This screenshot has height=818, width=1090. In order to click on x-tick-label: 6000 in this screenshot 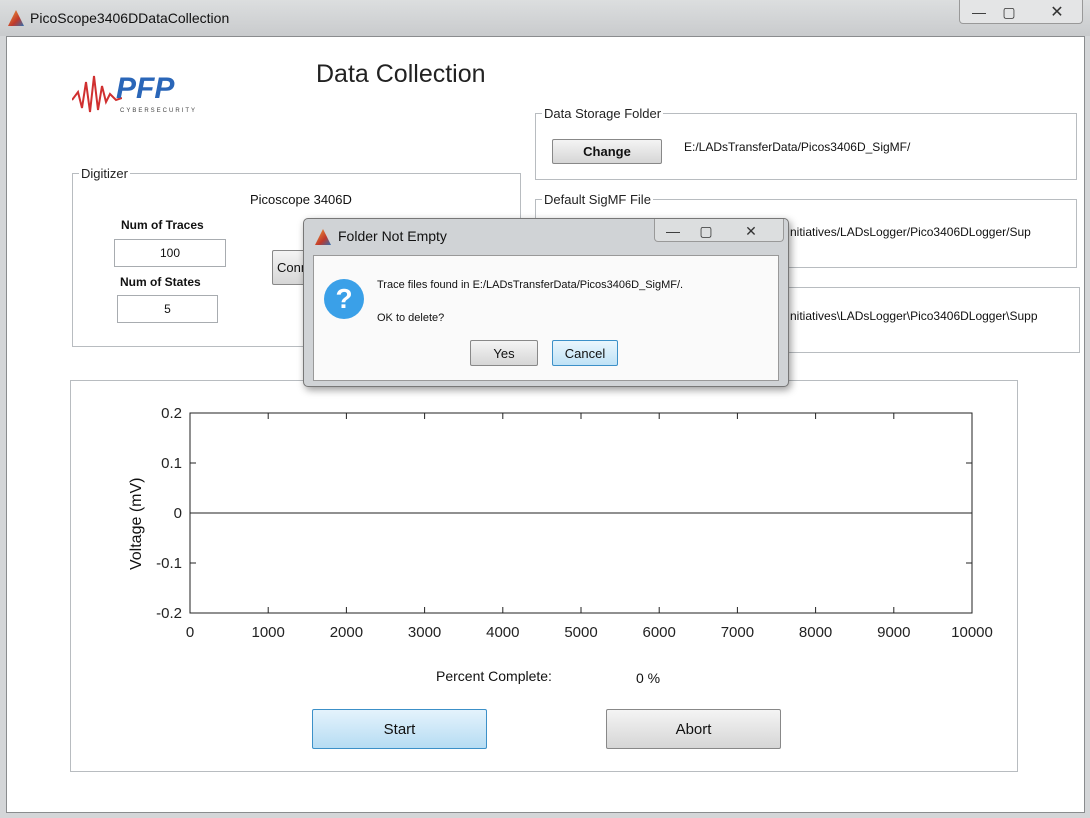, I will do `click(659, 632)`.